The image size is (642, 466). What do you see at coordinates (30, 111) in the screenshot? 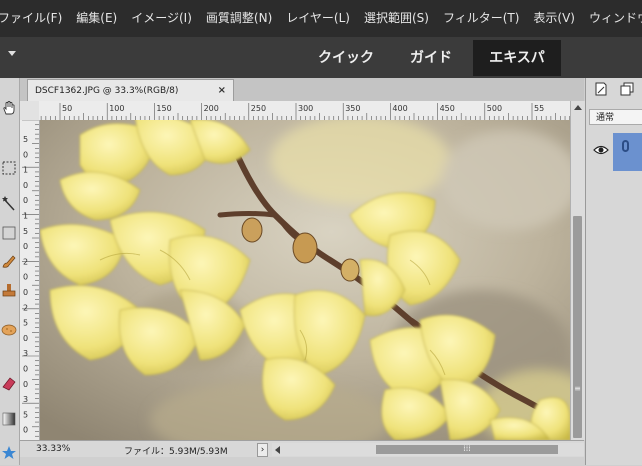
I see `ruler-origin` at bounding box center [30, 111].